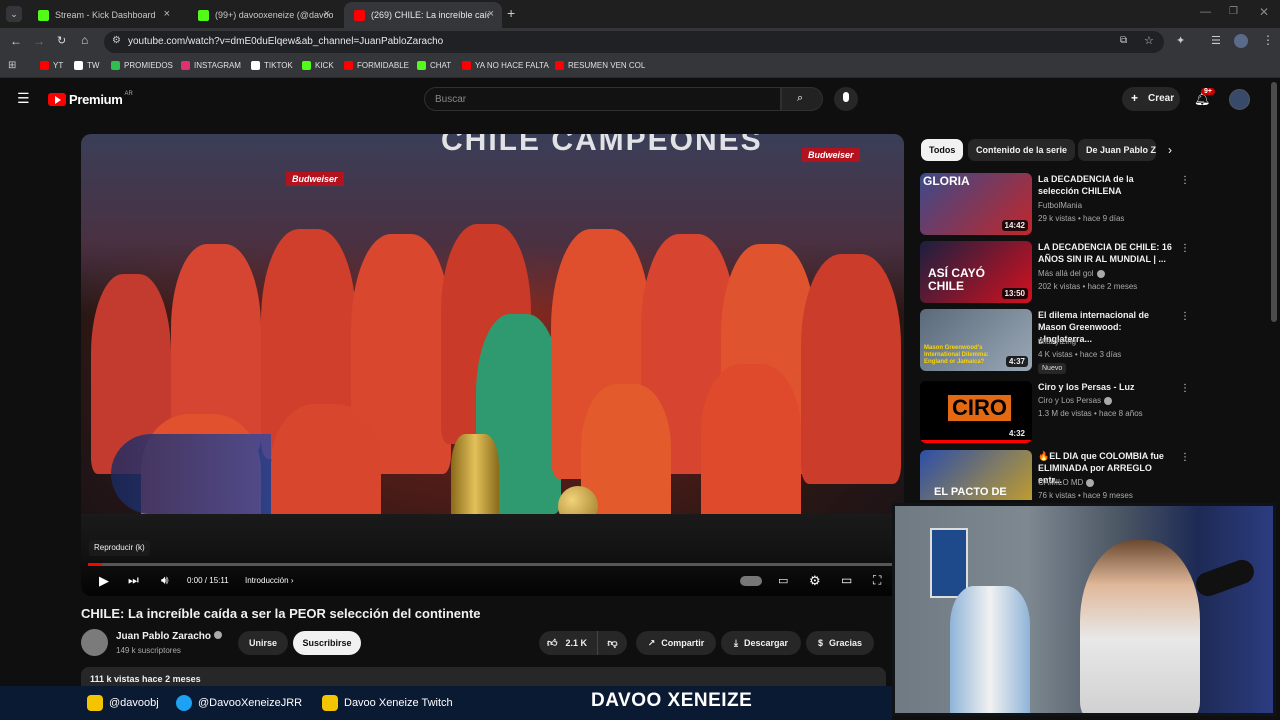  Describe the element at coordinates (1241, 41) in the screenshot. I see `profile-avatar` at that location.